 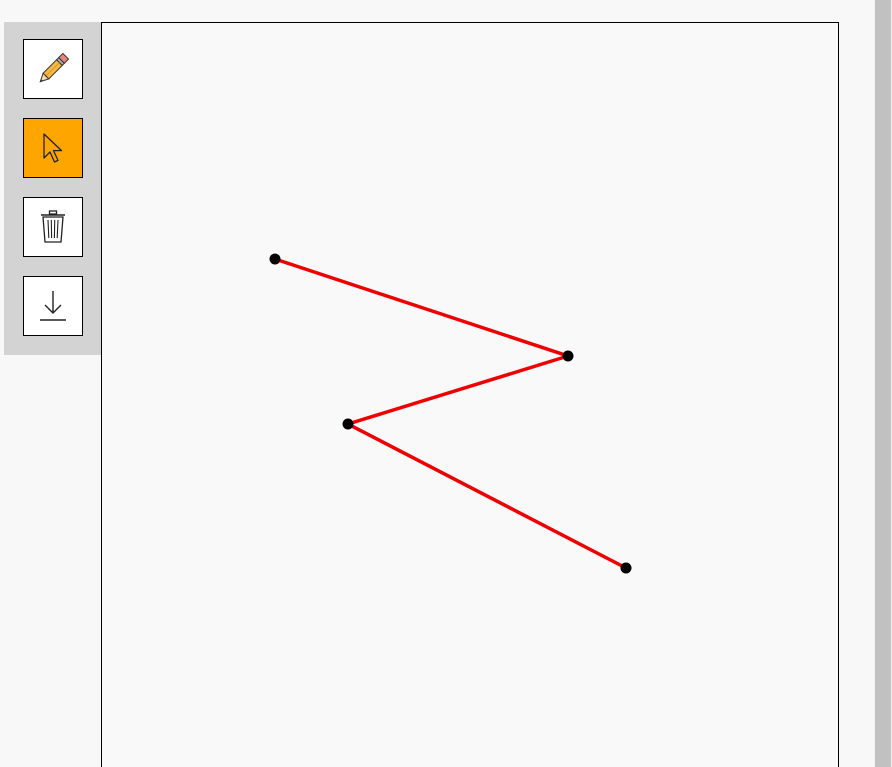 I want to click on download-tool-button, so click(x=53, y=306).